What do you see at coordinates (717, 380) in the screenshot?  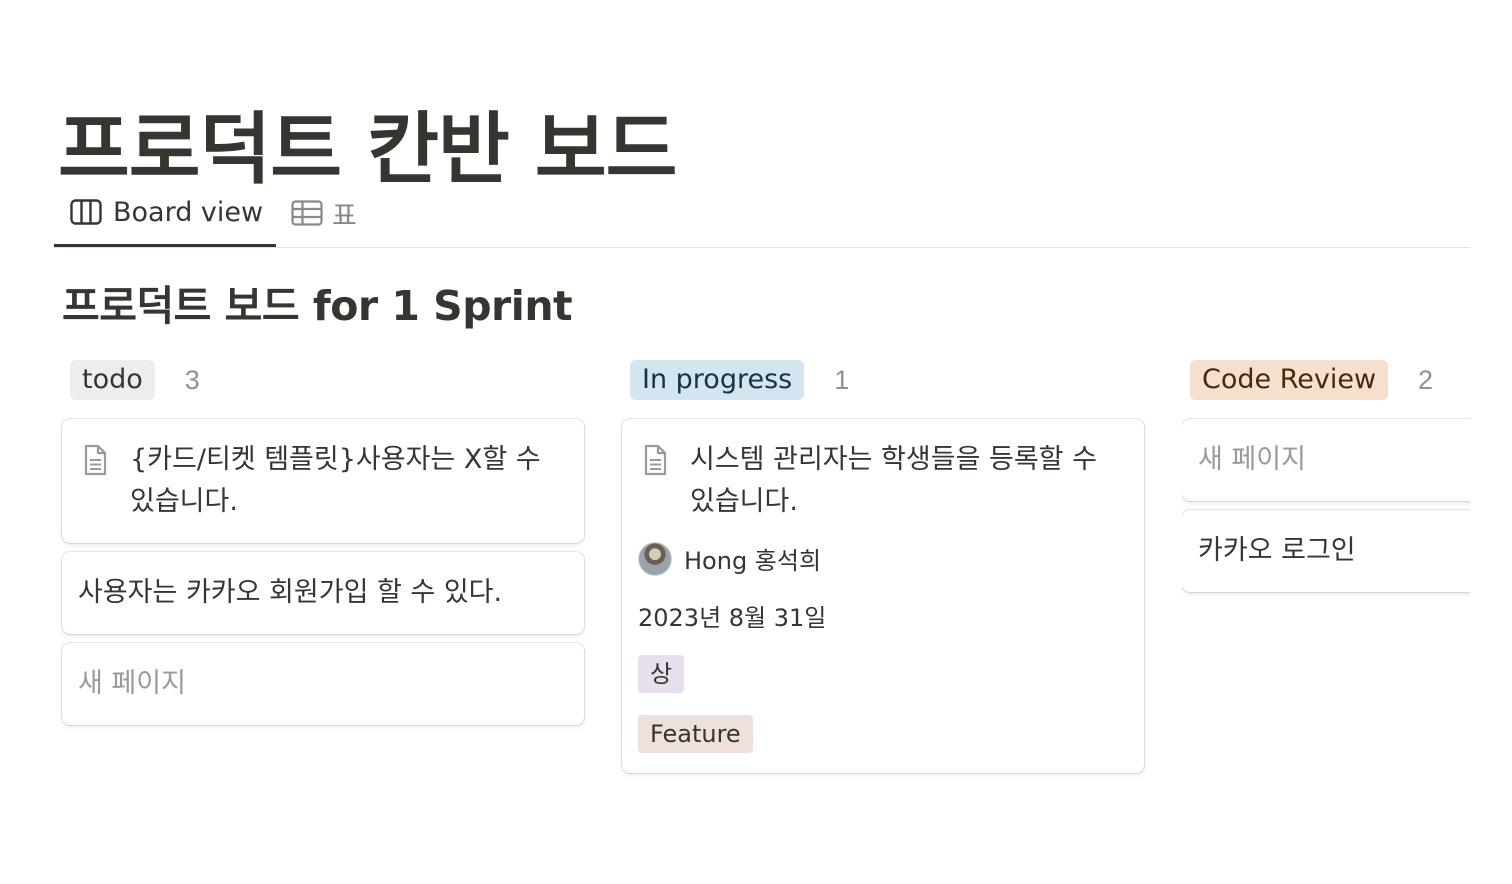 I see `status-pill-in-progress: In progress` at bounding box center [717, 380].